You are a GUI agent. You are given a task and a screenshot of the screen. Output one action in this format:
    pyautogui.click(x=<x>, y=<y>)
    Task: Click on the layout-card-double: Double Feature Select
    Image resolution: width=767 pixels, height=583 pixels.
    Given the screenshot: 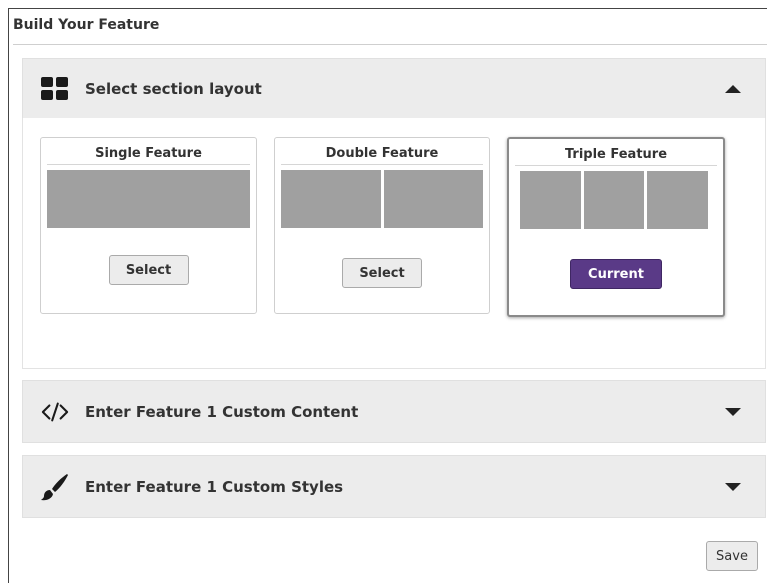 What is the action you would take?
    pyautogui.click(x=382, y=225)
    